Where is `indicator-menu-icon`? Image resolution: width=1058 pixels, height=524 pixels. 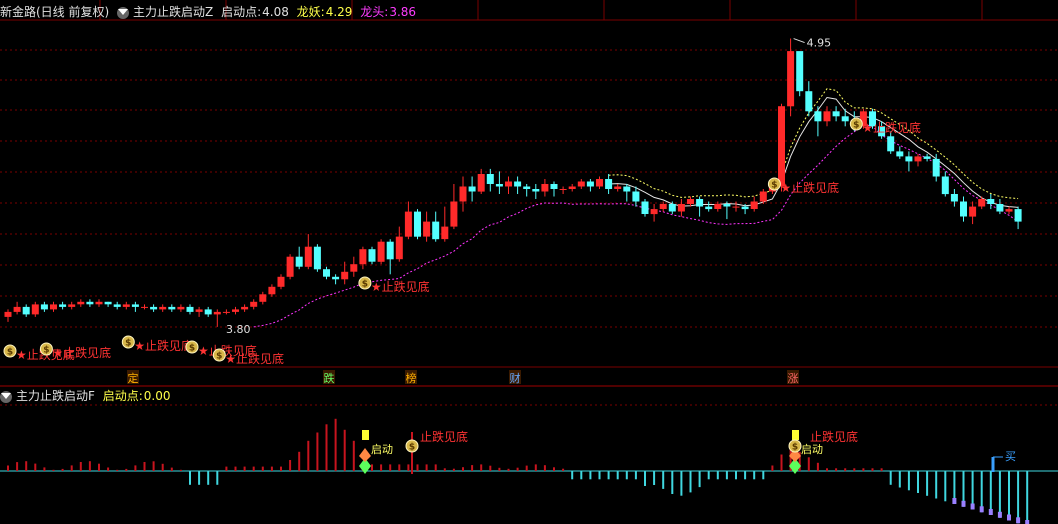
indicator-menu-icon is located at coordinates (123, 12).